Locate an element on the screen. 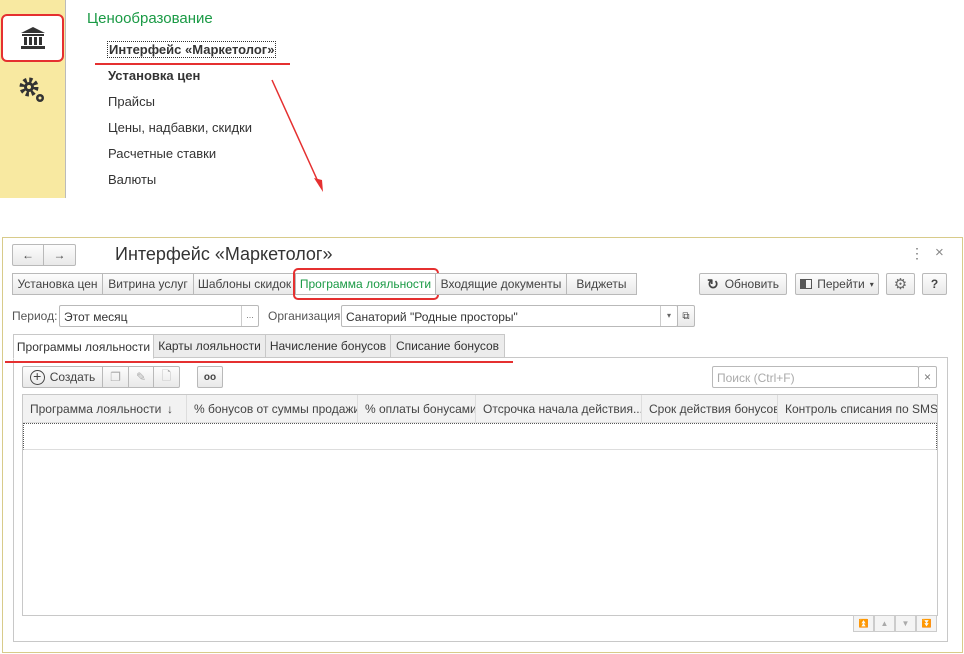 Image resolution: width=964 pixels, height=654 pixels. annotation-underline is located at coordinates (259, 362).